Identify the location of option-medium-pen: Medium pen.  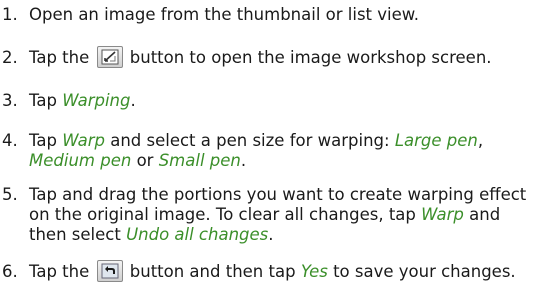
(80, 160).